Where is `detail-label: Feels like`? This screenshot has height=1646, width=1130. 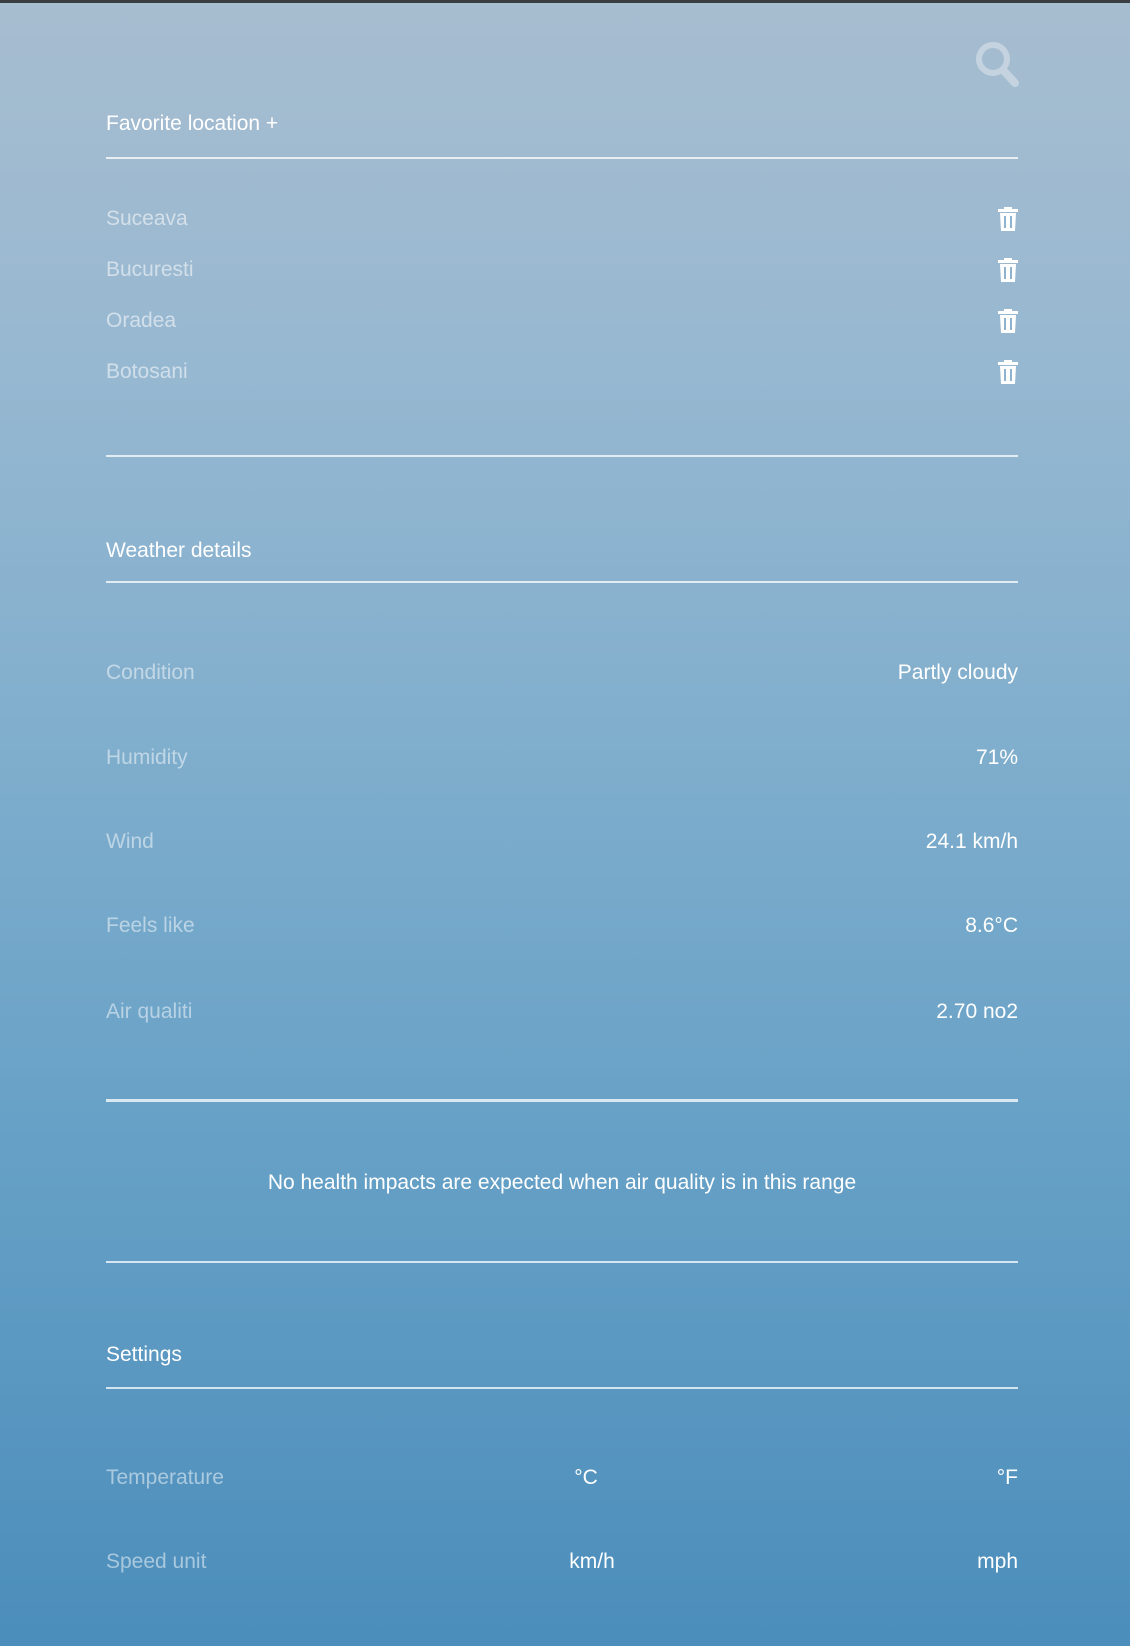
detail-label: Feels like is located at coordinates (150, 925).